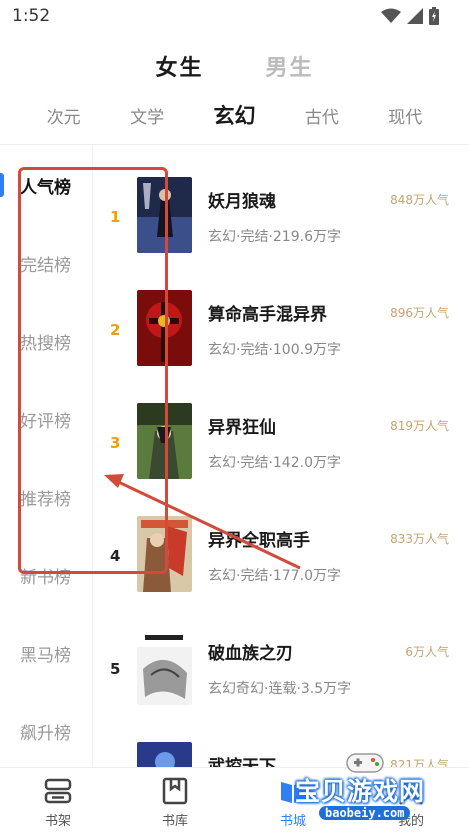  What do you see at coordinates (45, 653) in the screenshot?
I see `sidebar-item-dark-horse: 黑马榜` at bounding box center [45, 653].